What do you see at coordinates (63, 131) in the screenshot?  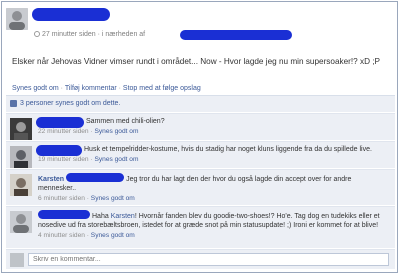 I see `comment-time: 22 minutter siden` at bounding box center [63, 131].